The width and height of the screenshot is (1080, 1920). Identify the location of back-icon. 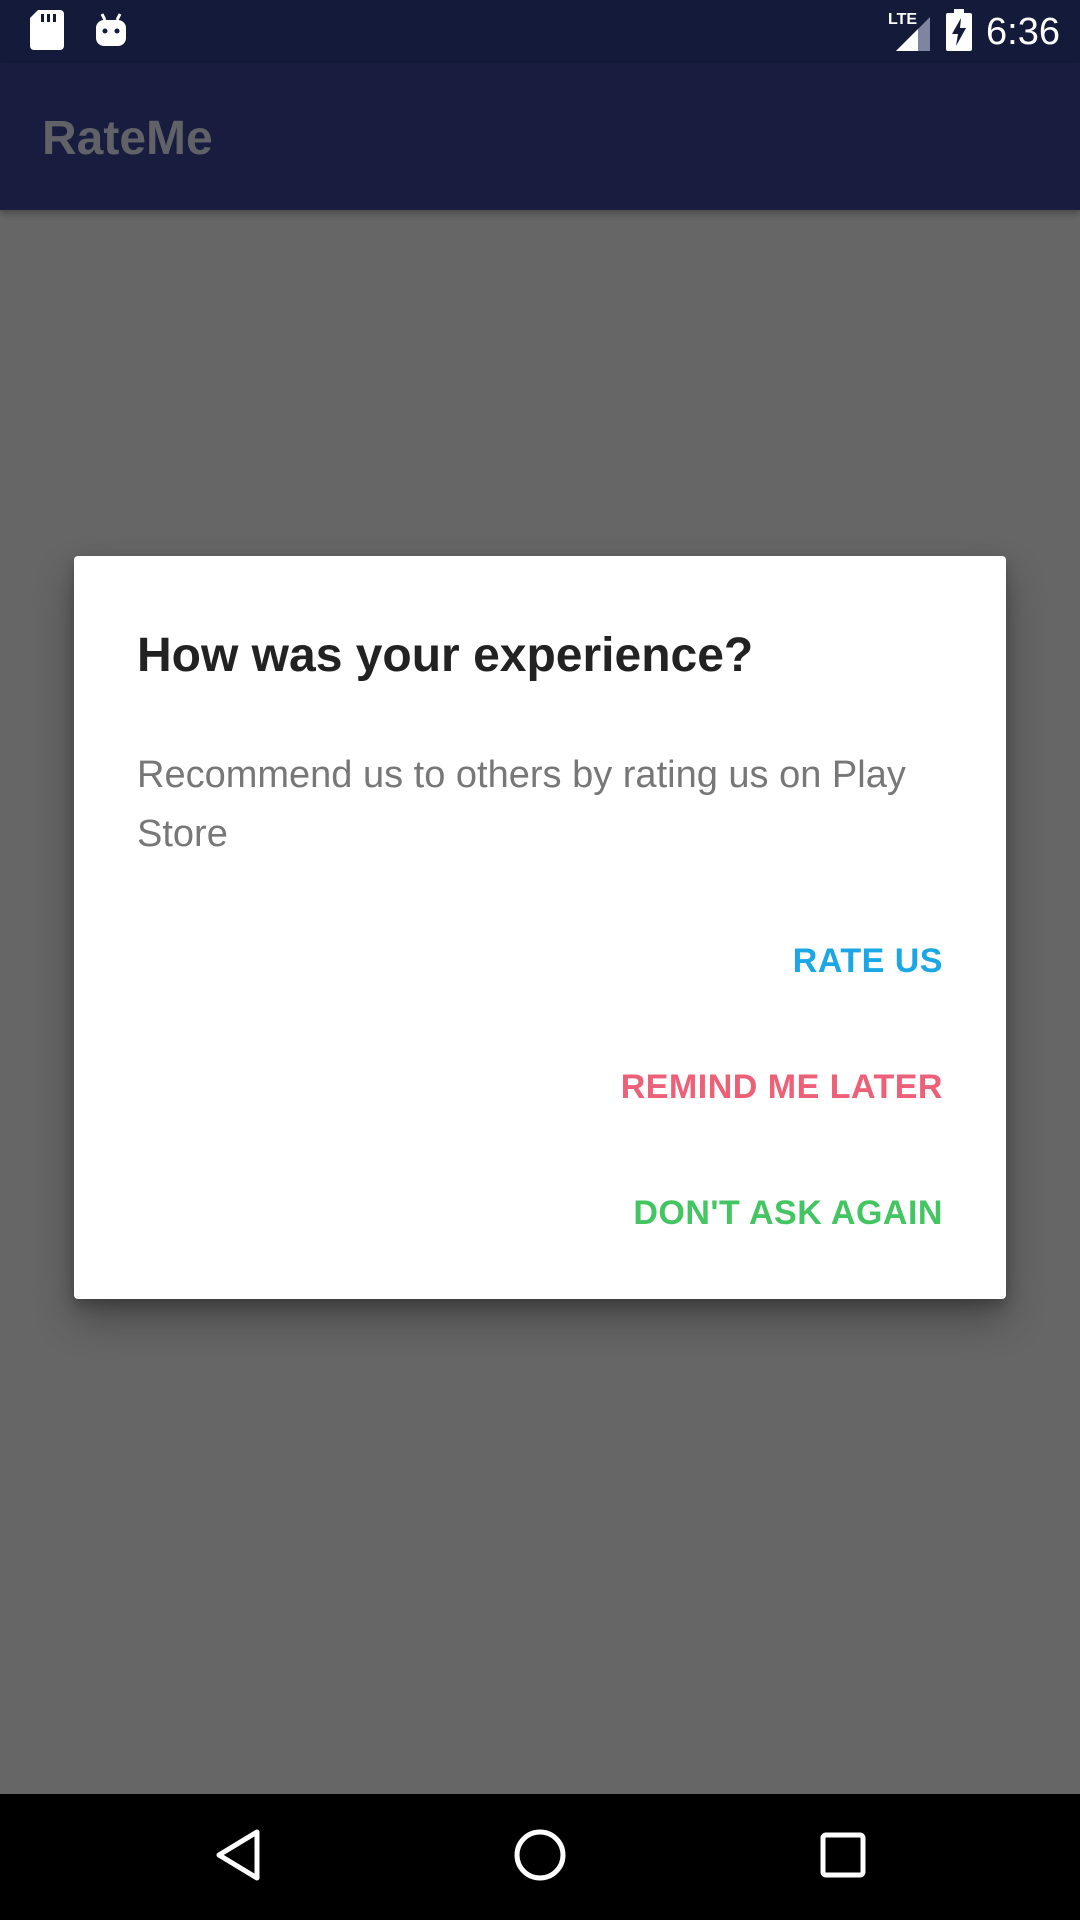
(238, 1857).